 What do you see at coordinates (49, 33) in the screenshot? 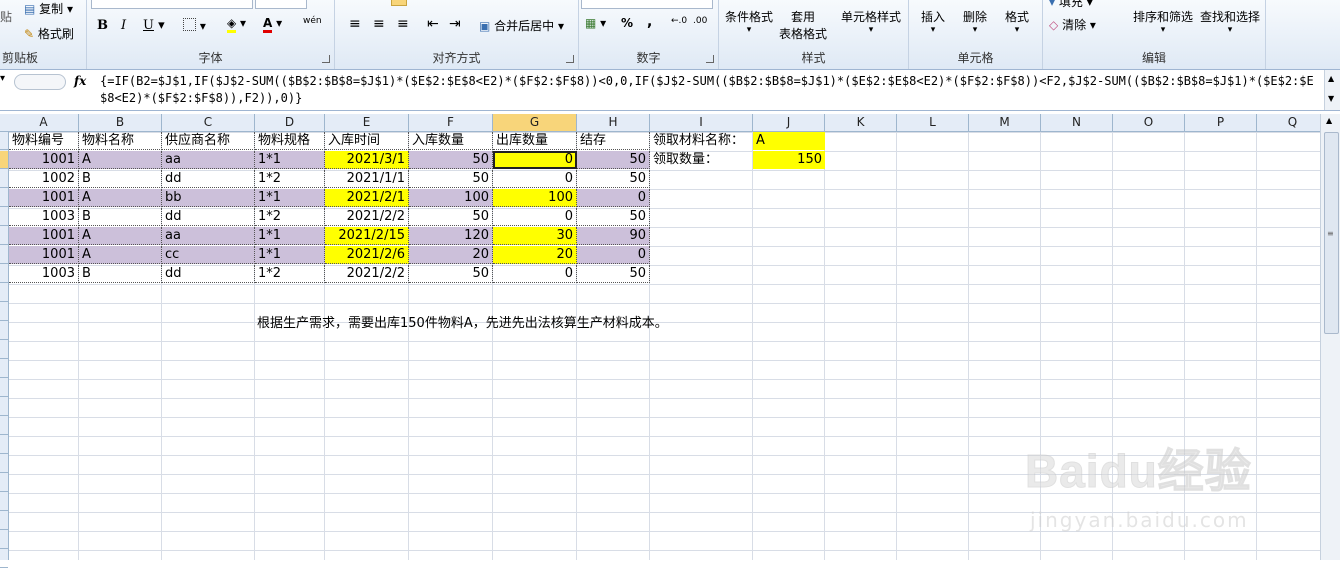
I see `format-painter-button: ✎ 格式刷` at bounding box center [49, 33].